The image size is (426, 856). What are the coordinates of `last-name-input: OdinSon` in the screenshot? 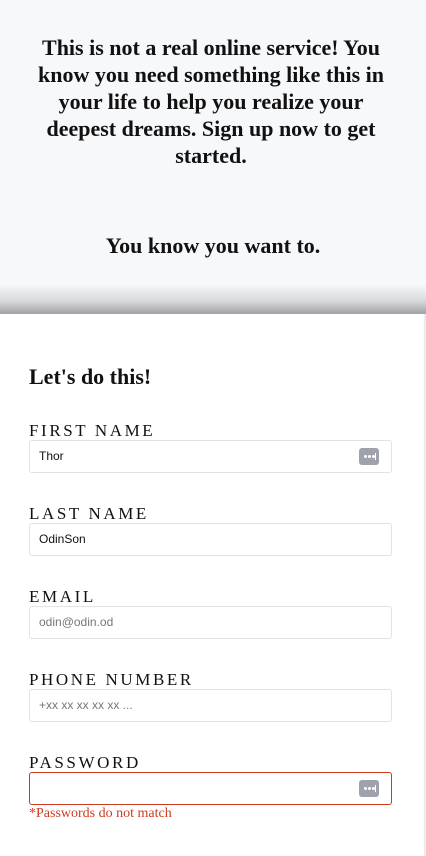 It's located at (210, 539).